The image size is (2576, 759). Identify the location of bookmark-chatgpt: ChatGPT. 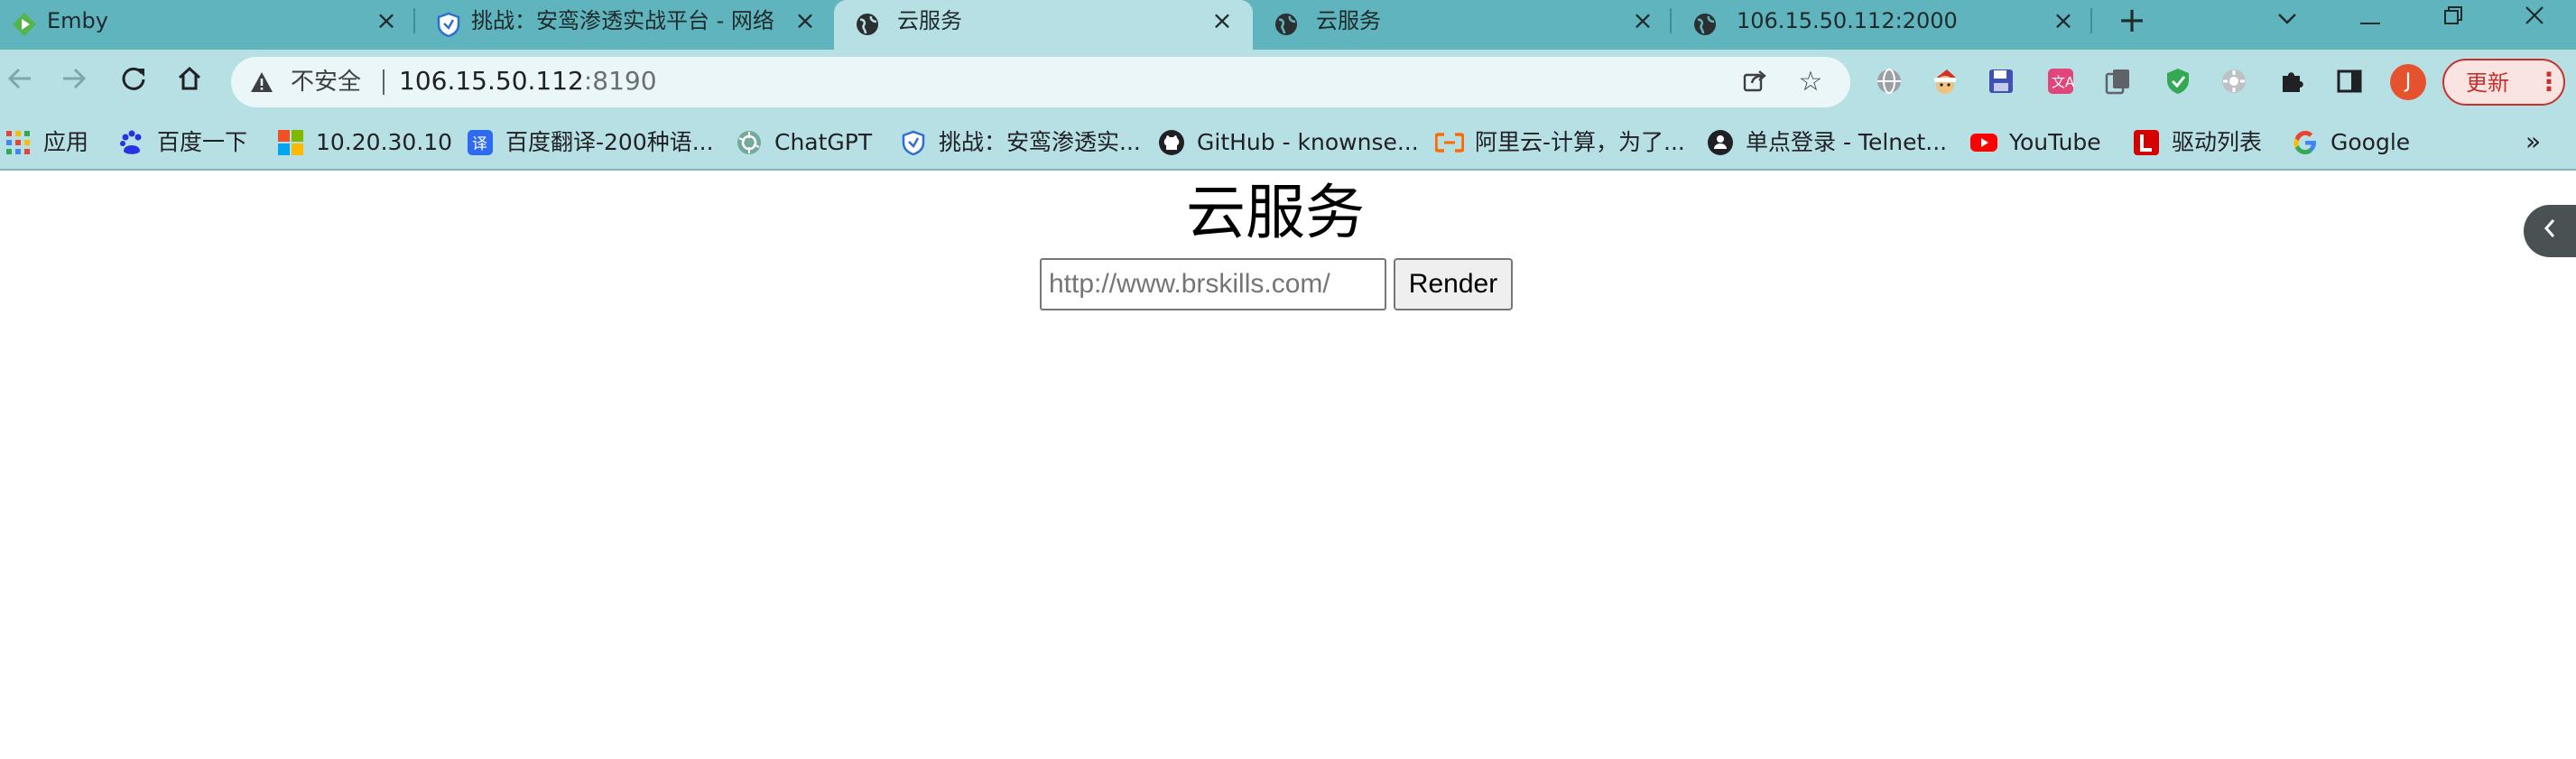
(804, 142).